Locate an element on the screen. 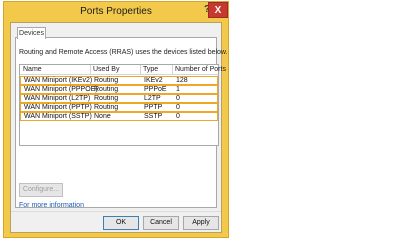 This screenshot has height=250, width=400. table-row: WAN Miniport (PPTP) Routing PPTP 0 is located at coordinates (119, 107).